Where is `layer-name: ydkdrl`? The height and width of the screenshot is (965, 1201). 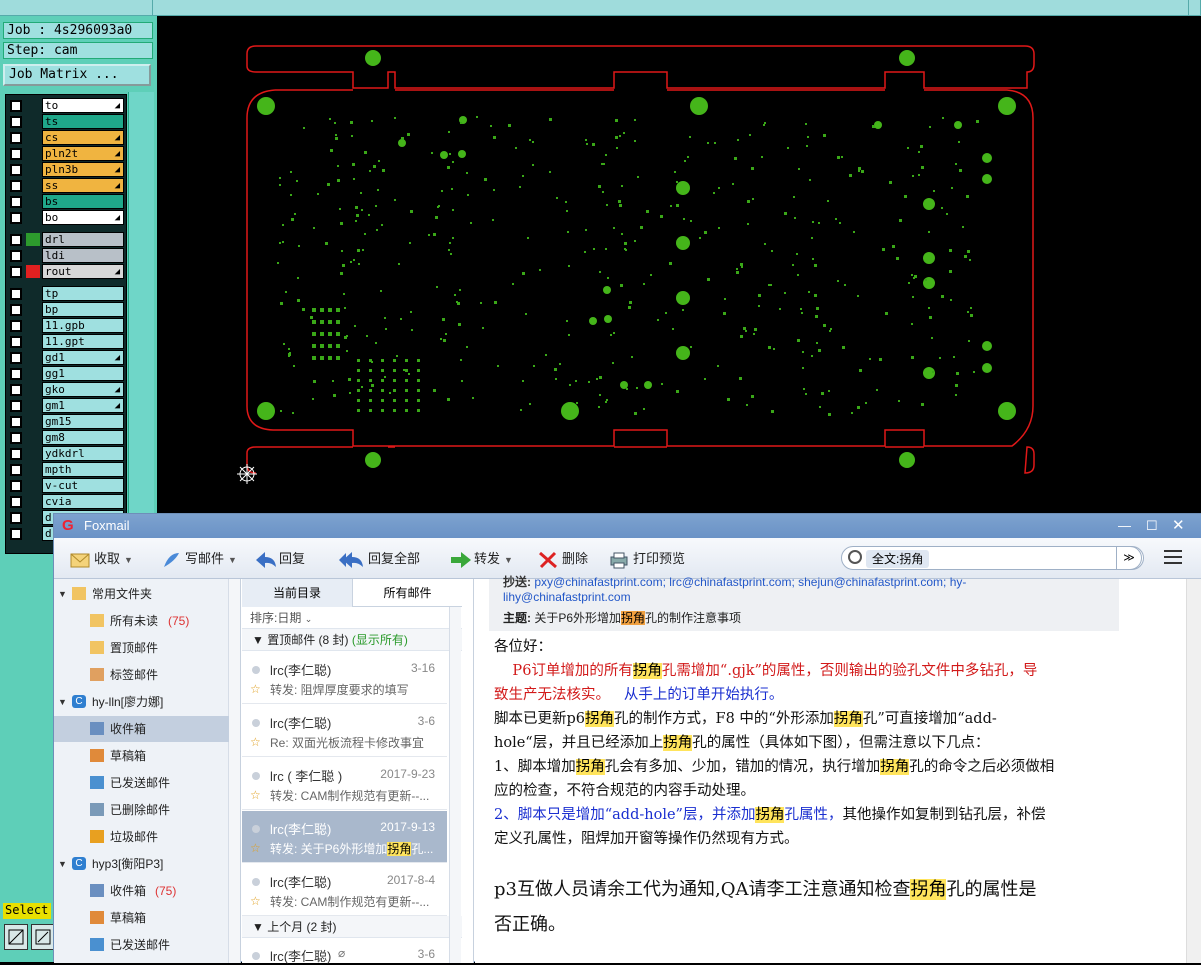
layer-name: ydkdrl is located at coordinates (83, 453).